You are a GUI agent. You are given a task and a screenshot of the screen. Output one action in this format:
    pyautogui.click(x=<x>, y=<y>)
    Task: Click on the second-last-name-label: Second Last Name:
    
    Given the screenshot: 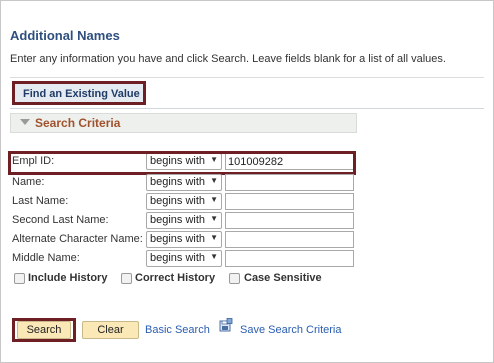 What is the action you would take?
    pyautogui.click(x=60, y=220)
    